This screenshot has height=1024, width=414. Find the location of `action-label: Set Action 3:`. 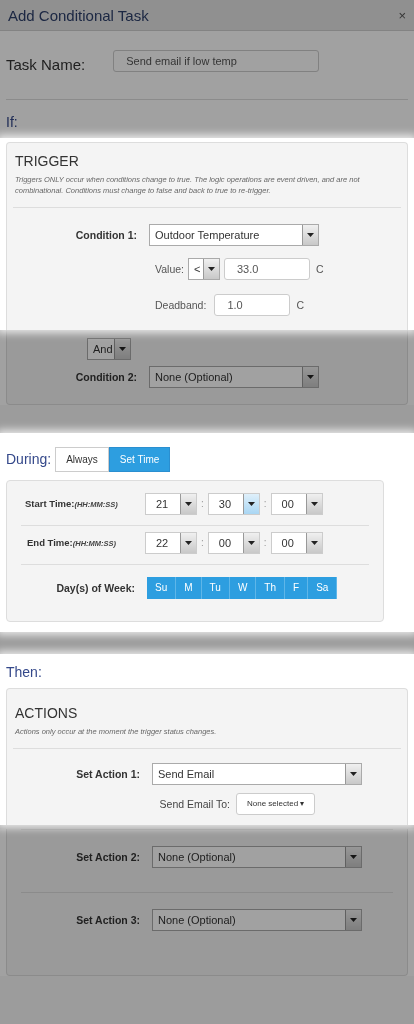

action-label: Set Action 3: is located at coordinates (108, 919).